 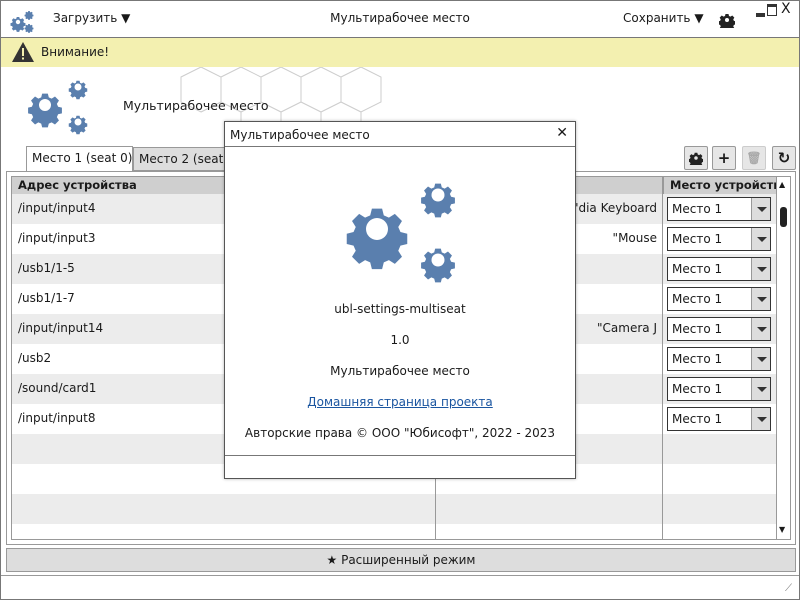 I want to click on device-address: /sound/card1, so click(x=57, y=388).